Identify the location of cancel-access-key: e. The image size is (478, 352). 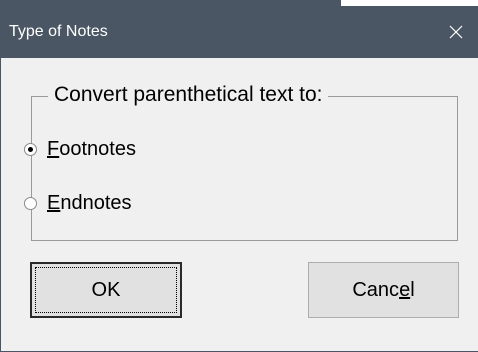
(405, 289).